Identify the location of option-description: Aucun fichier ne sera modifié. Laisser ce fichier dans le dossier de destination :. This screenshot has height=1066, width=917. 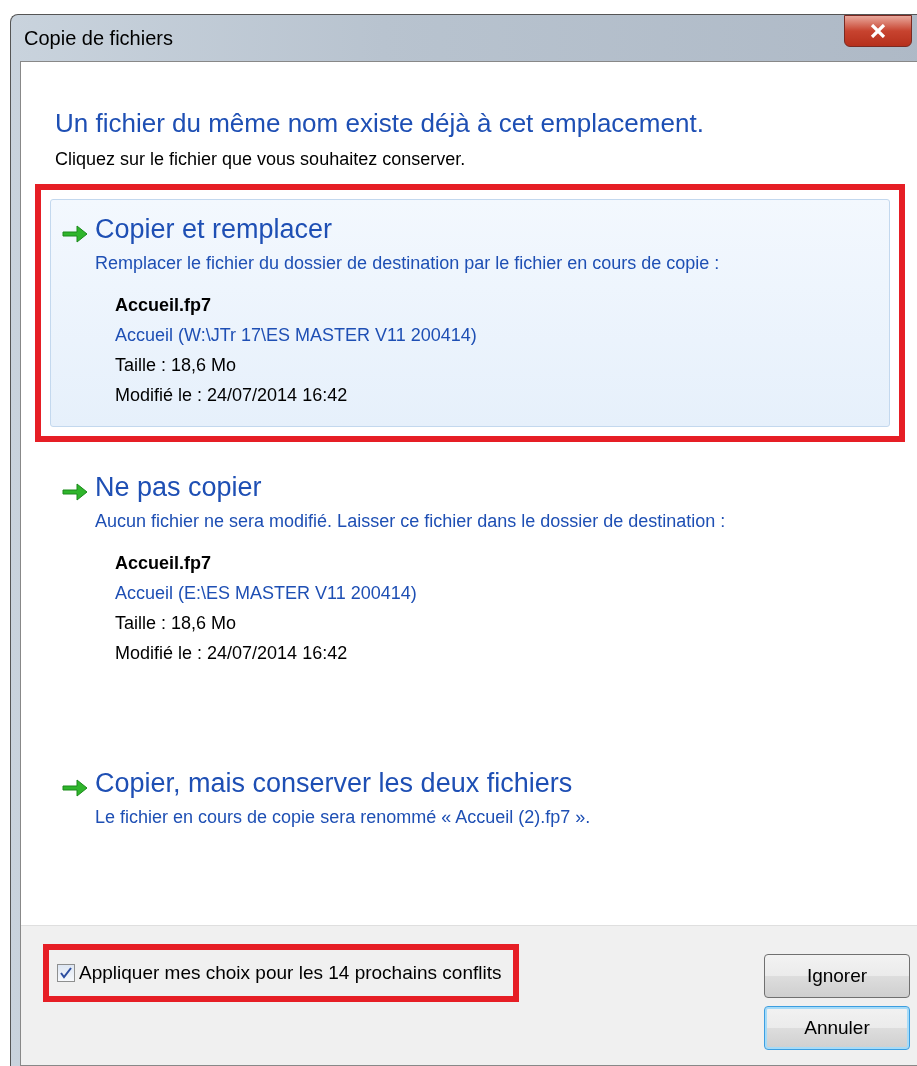
(411, 521).